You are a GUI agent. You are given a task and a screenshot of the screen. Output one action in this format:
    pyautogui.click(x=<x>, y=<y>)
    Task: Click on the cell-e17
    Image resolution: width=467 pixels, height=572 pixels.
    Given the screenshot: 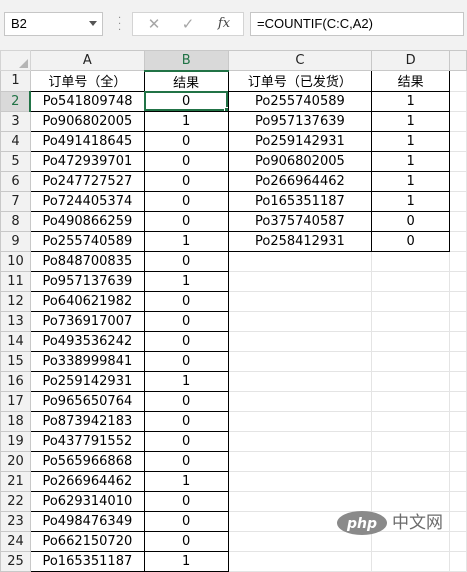 What is the action you would take?
    pyautogui.click(x=458, y=401)
    